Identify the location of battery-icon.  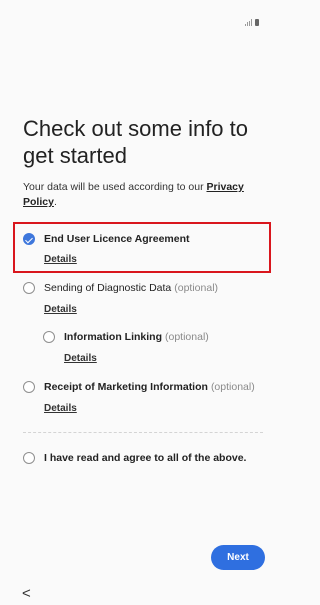
(257, 22).